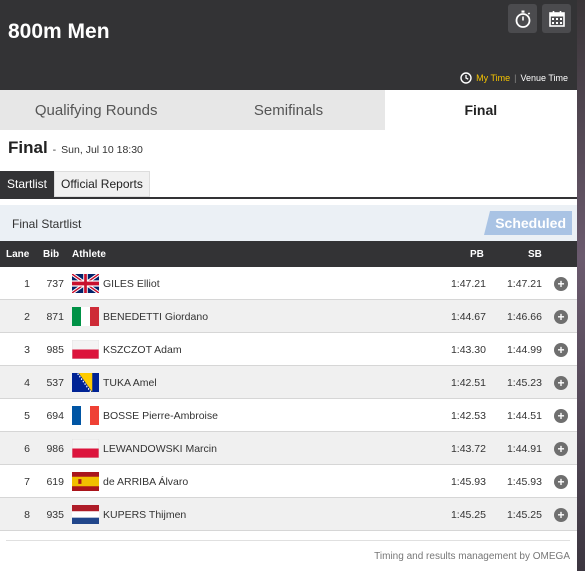 The height and width of the screenshot is (571, 585). I want to click on athlete-name: de ARRIBA Álvaro, so click(146, 482).